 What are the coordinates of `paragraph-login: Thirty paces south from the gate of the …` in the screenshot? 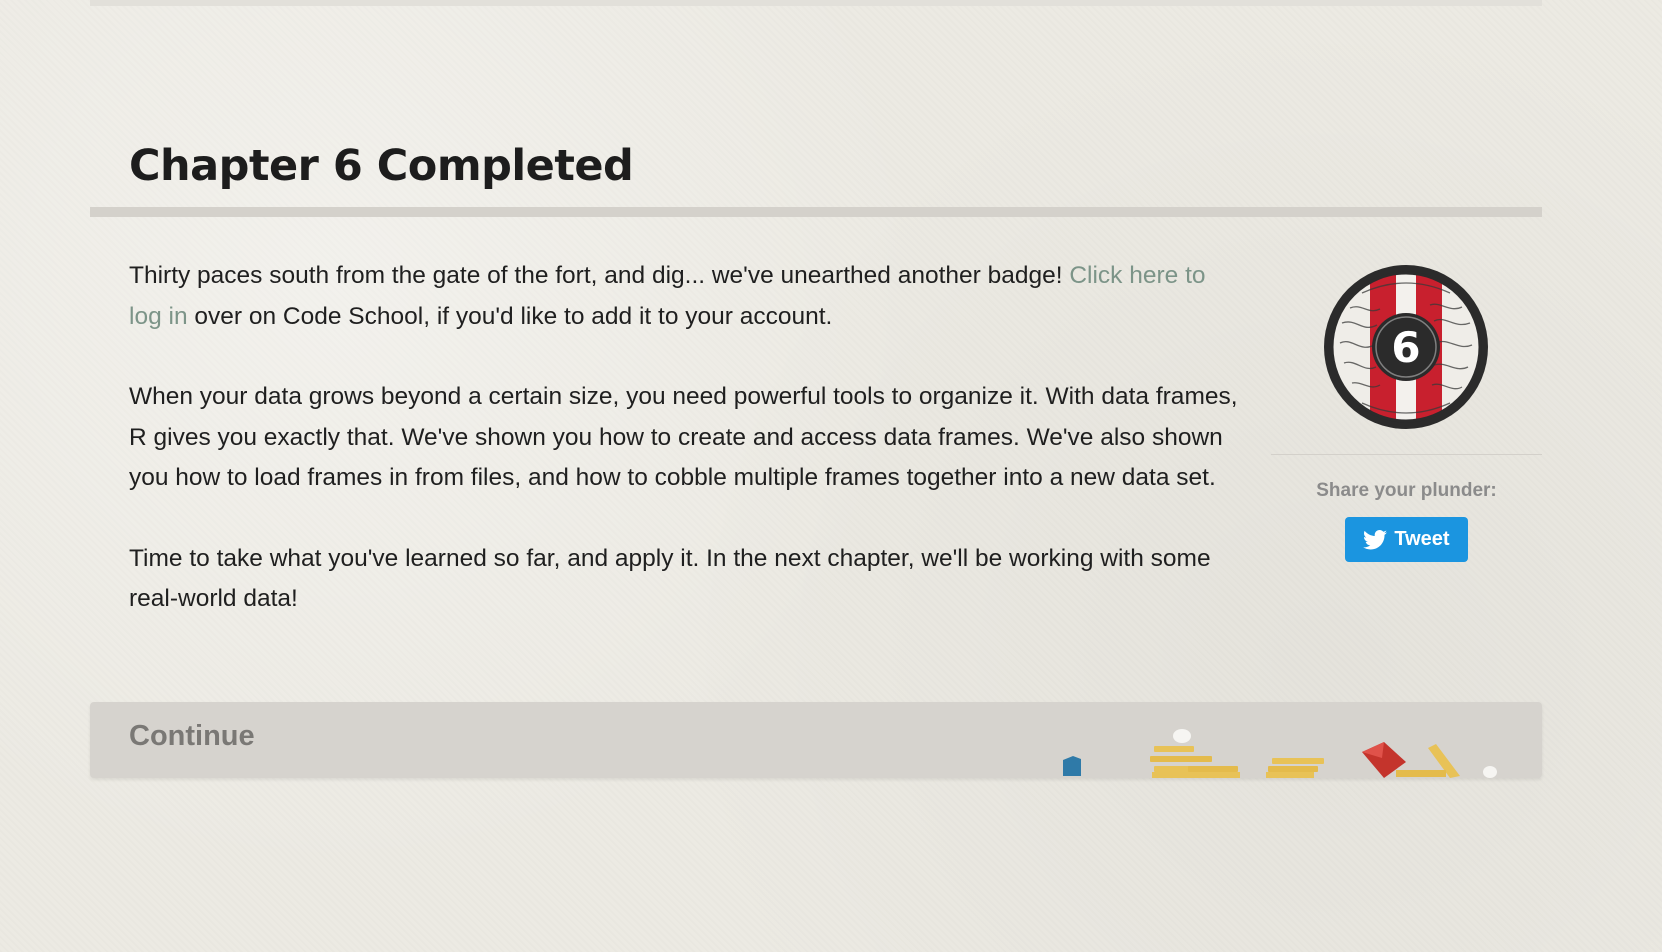 It's located at (684, 296).